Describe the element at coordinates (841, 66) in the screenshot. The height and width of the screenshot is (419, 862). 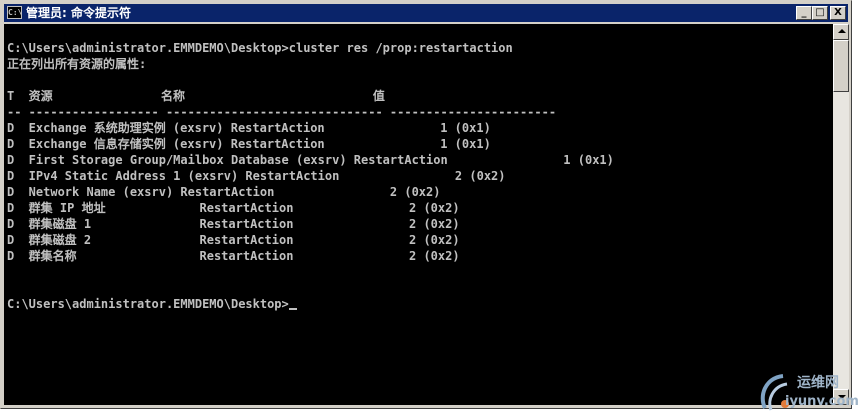
I see `scroll-thumb` at that location.